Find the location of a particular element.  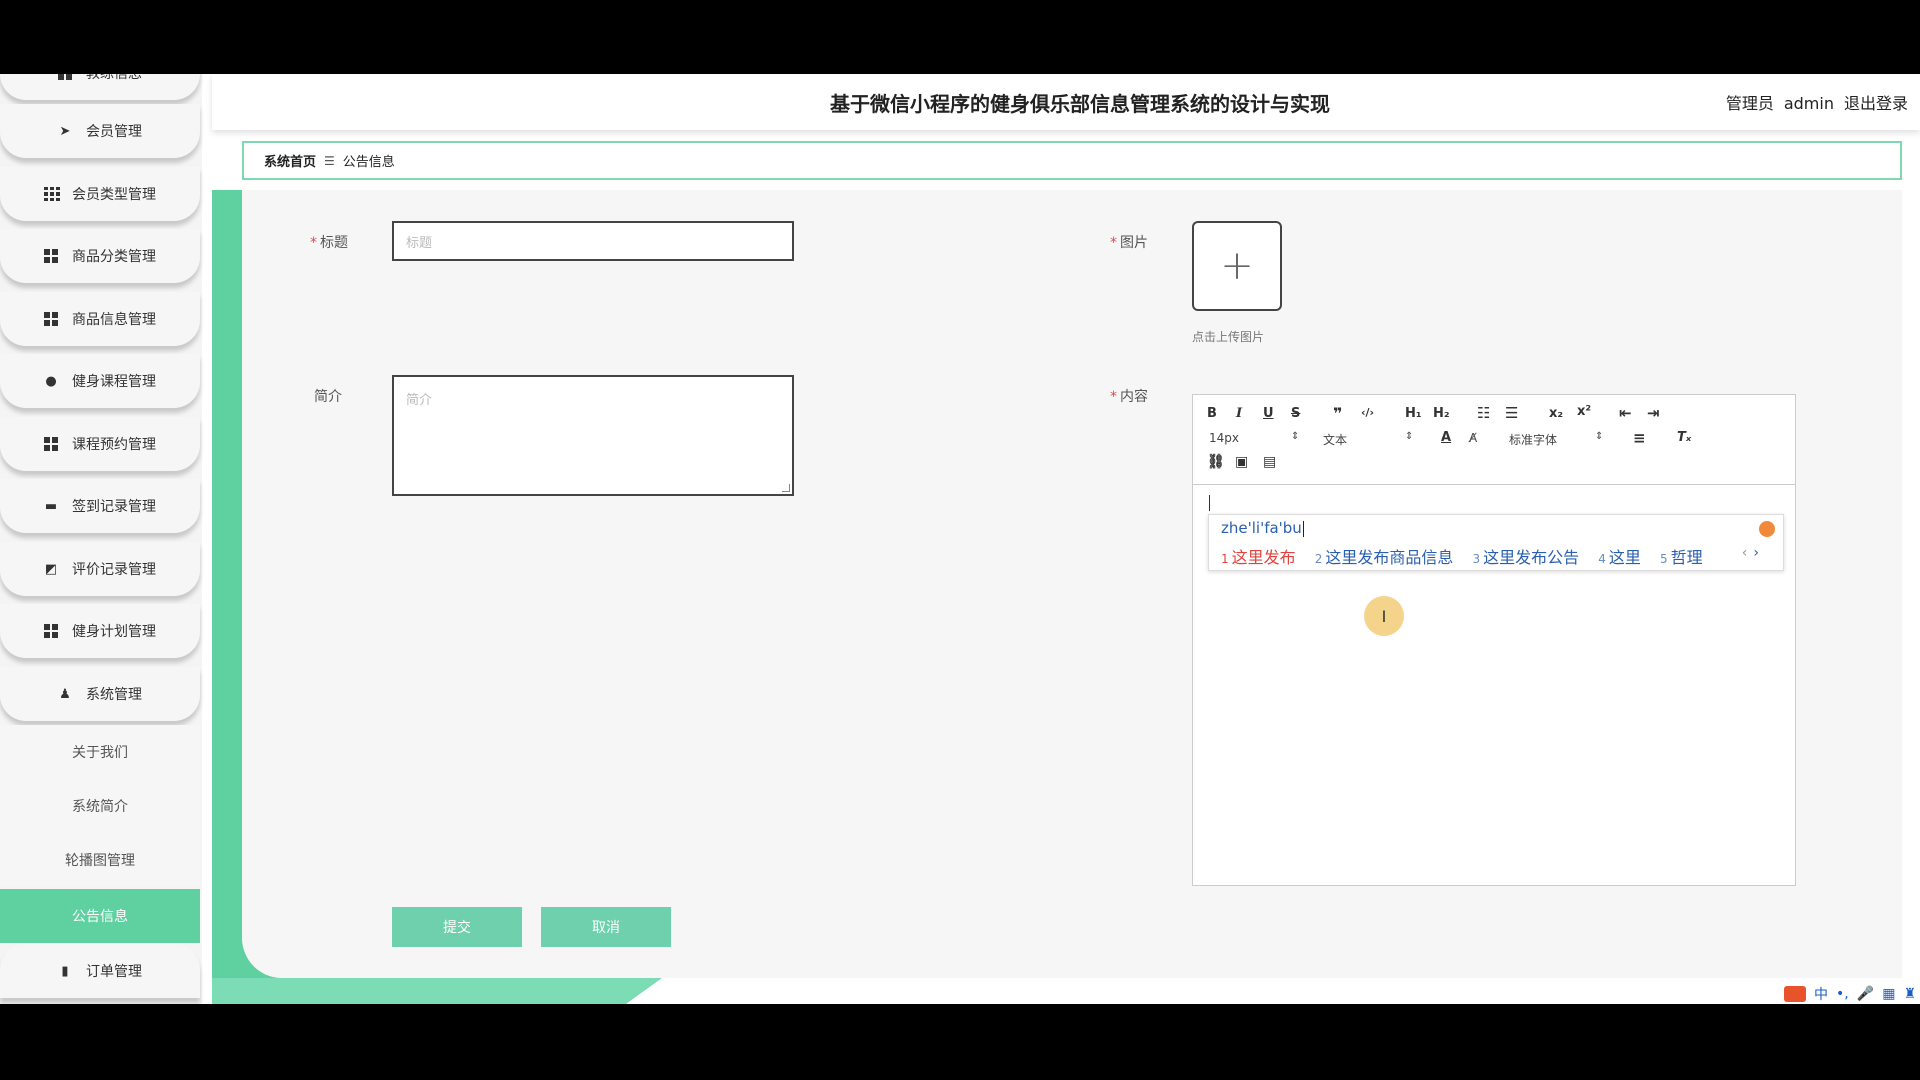

font-family-select: 标准字体 ⇕ is located at coordinates (1556, 439).